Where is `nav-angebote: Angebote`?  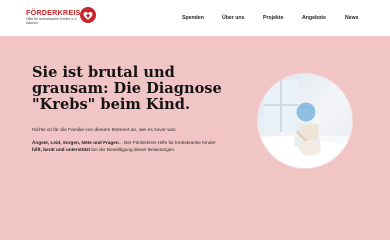 nav-angebote: Angebote is located at coordinates (314, 18).